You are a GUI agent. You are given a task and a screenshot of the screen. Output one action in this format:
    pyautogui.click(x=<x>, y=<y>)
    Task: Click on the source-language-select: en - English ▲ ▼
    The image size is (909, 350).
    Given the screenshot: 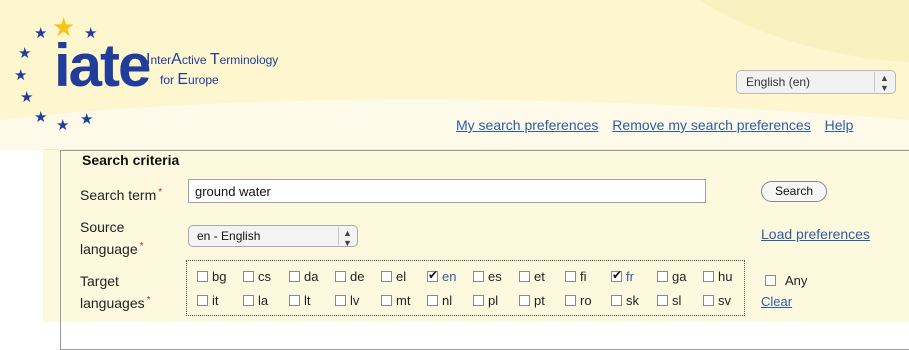 What is the action you would take?
    pyautogui.click(x=273, y=236)
    